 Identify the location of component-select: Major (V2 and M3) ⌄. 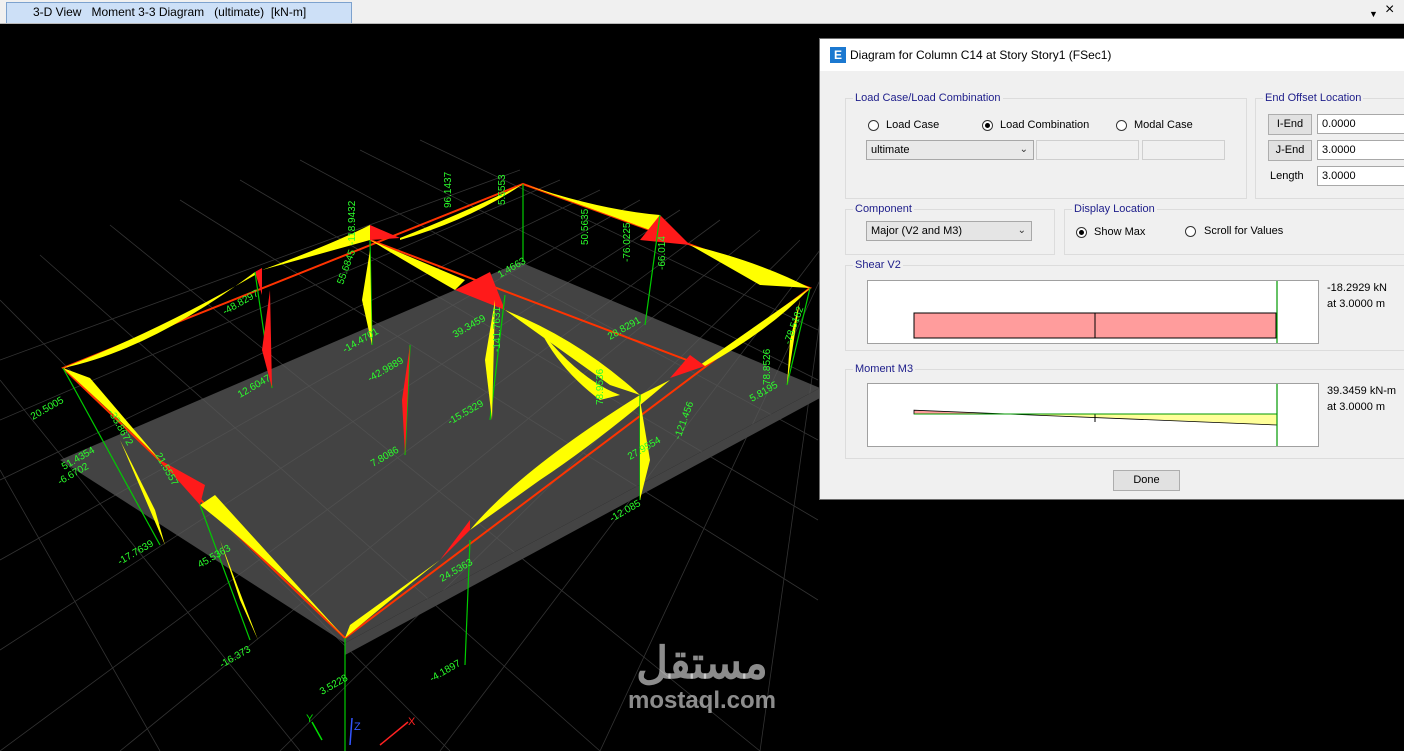
(949, 231).